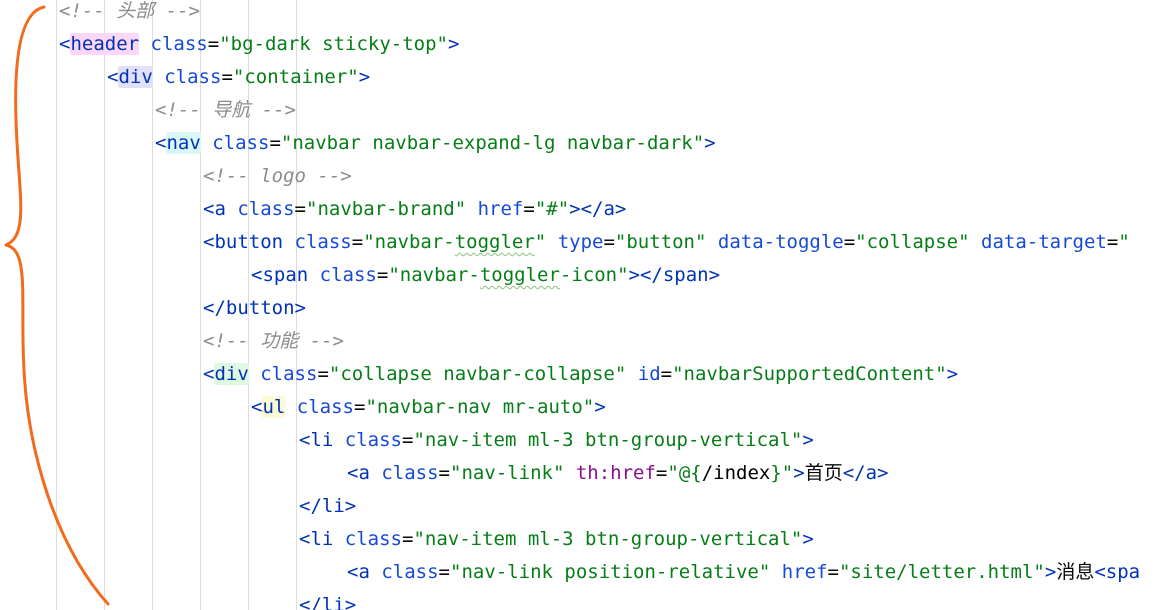 This screenshot has width=1175, height=610. Describe the element at coordinates (610, 572) in the screenshot. I see `code-token-val: "nav-link position-relative"` at that location.